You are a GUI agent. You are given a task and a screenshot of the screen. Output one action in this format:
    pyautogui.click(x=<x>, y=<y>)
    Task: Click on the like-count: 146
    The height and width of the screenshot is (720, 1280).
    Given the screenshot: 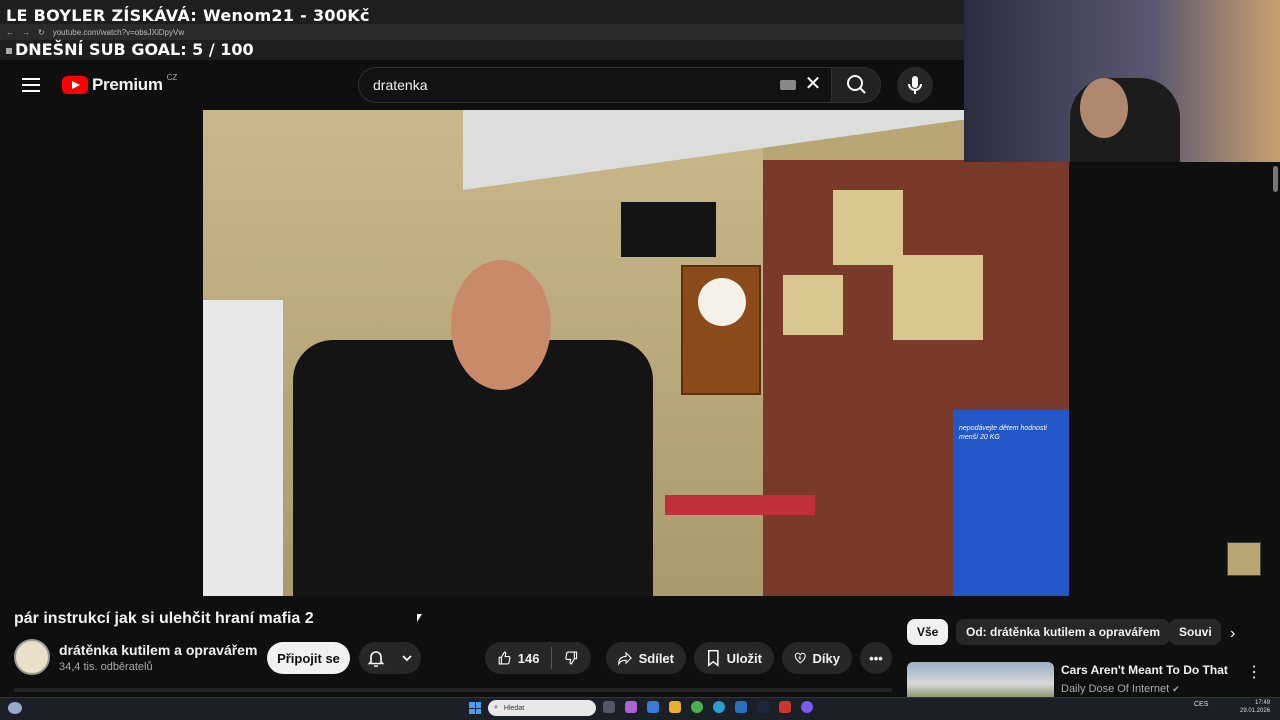 What is the action you would take?
    pyautogui.click(x=529, y=658)
    